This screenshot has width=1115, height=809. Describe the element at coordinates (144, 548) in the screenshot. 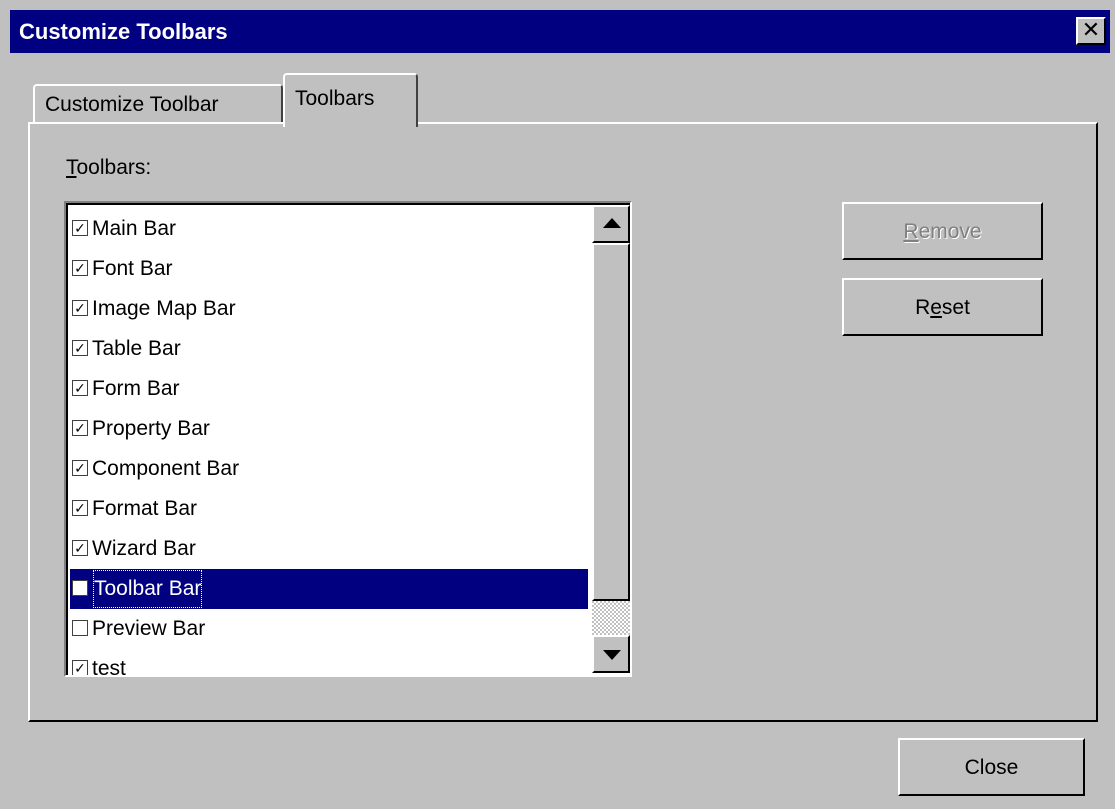

I see `list-item-label: Wizard Bar` at that location.